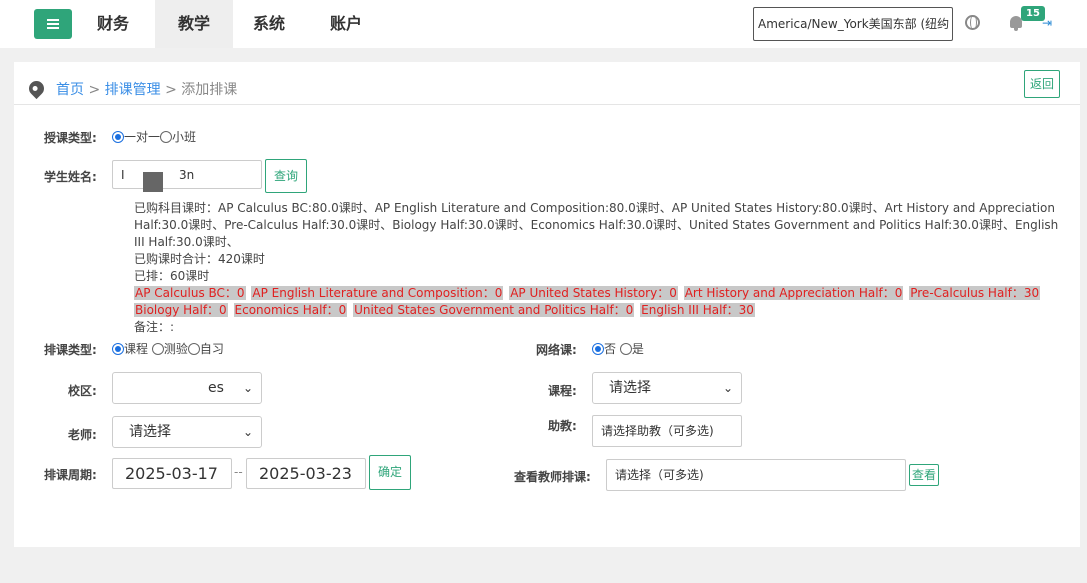 The image size is (1087, 583). I want to click on radio-label: 测验, so click(175, 349).